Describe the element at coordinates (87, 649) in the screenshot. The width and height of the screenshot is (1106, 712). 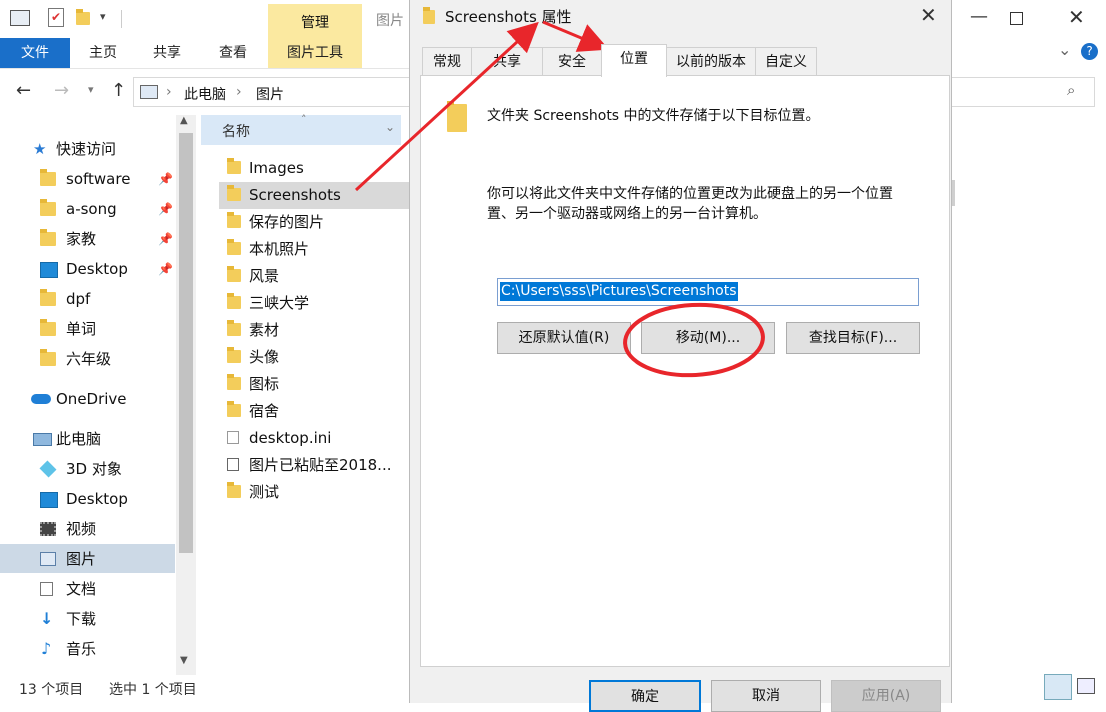
I see `sidebar-item-music: ♪ 音乐` at that location.